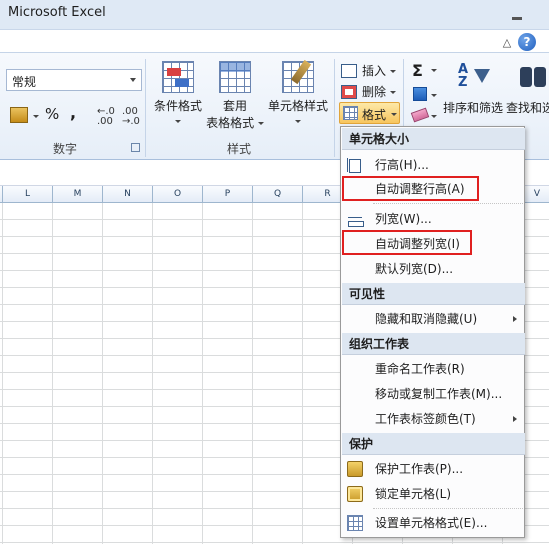 The height and width of the screenshot is (544, 549). I want to click on delete-icon, so click(349, 92).